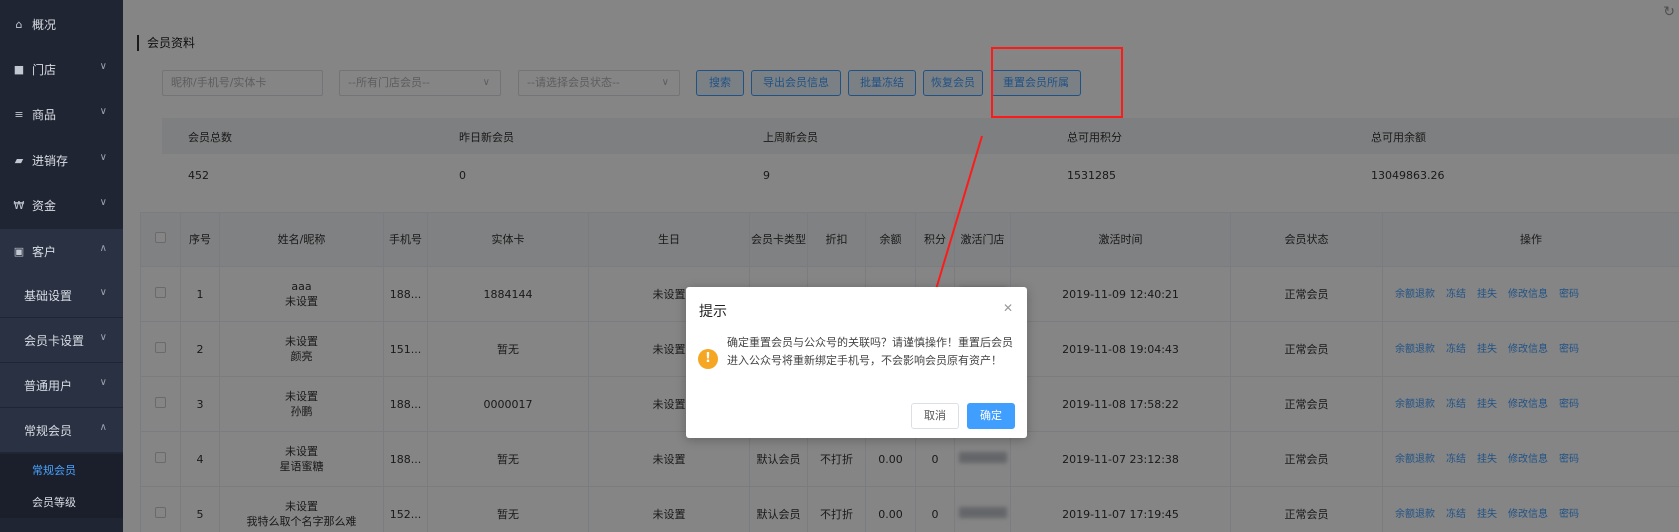 The height and width of the screenshot is (532, 1679). I want to click on sidebar-sub-normal-users: 普通用户 ∨, so click(61, 385).